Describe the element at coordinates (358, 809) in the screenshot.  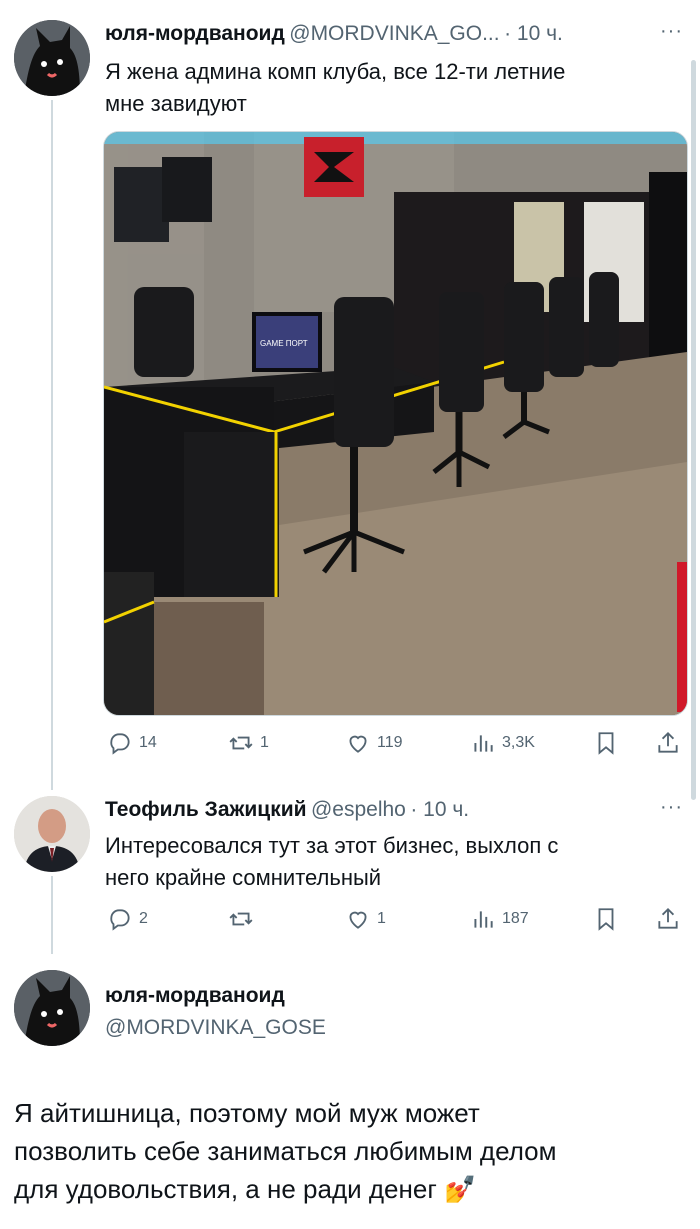
I see `author-handle: @espelho` at that location.